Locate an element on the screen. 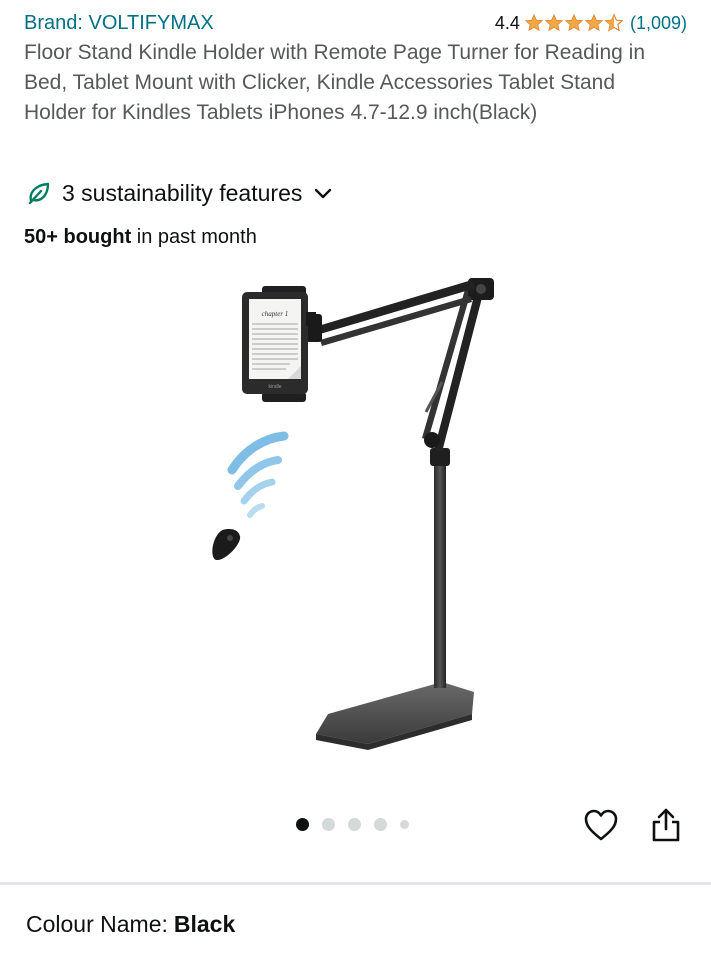 This screenshot has width=711, height=960. heart-icon is located at coordinates (601, 825).